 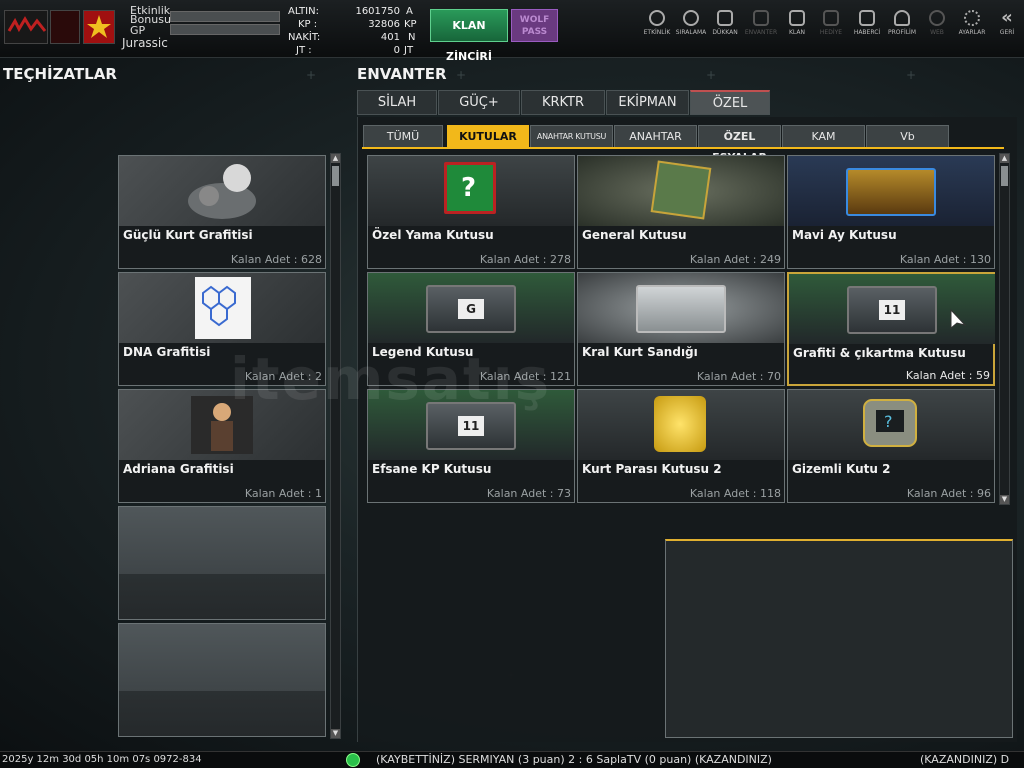 I want to click on nav-siralama: SIRALAMA, so click(x=691, y=23).